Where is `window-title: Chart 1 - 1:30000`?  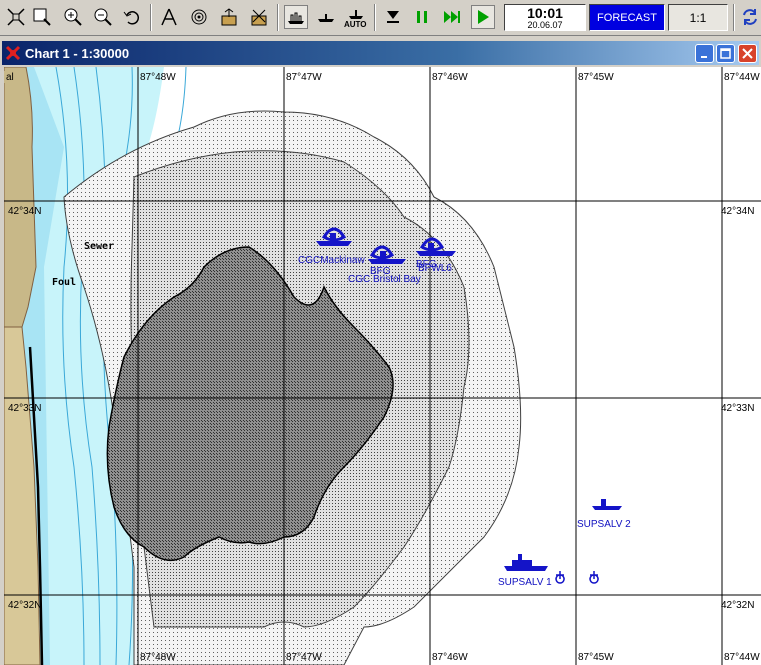 window-title: Chart 1 - 1:30000 is located at coordinates (77, 53).